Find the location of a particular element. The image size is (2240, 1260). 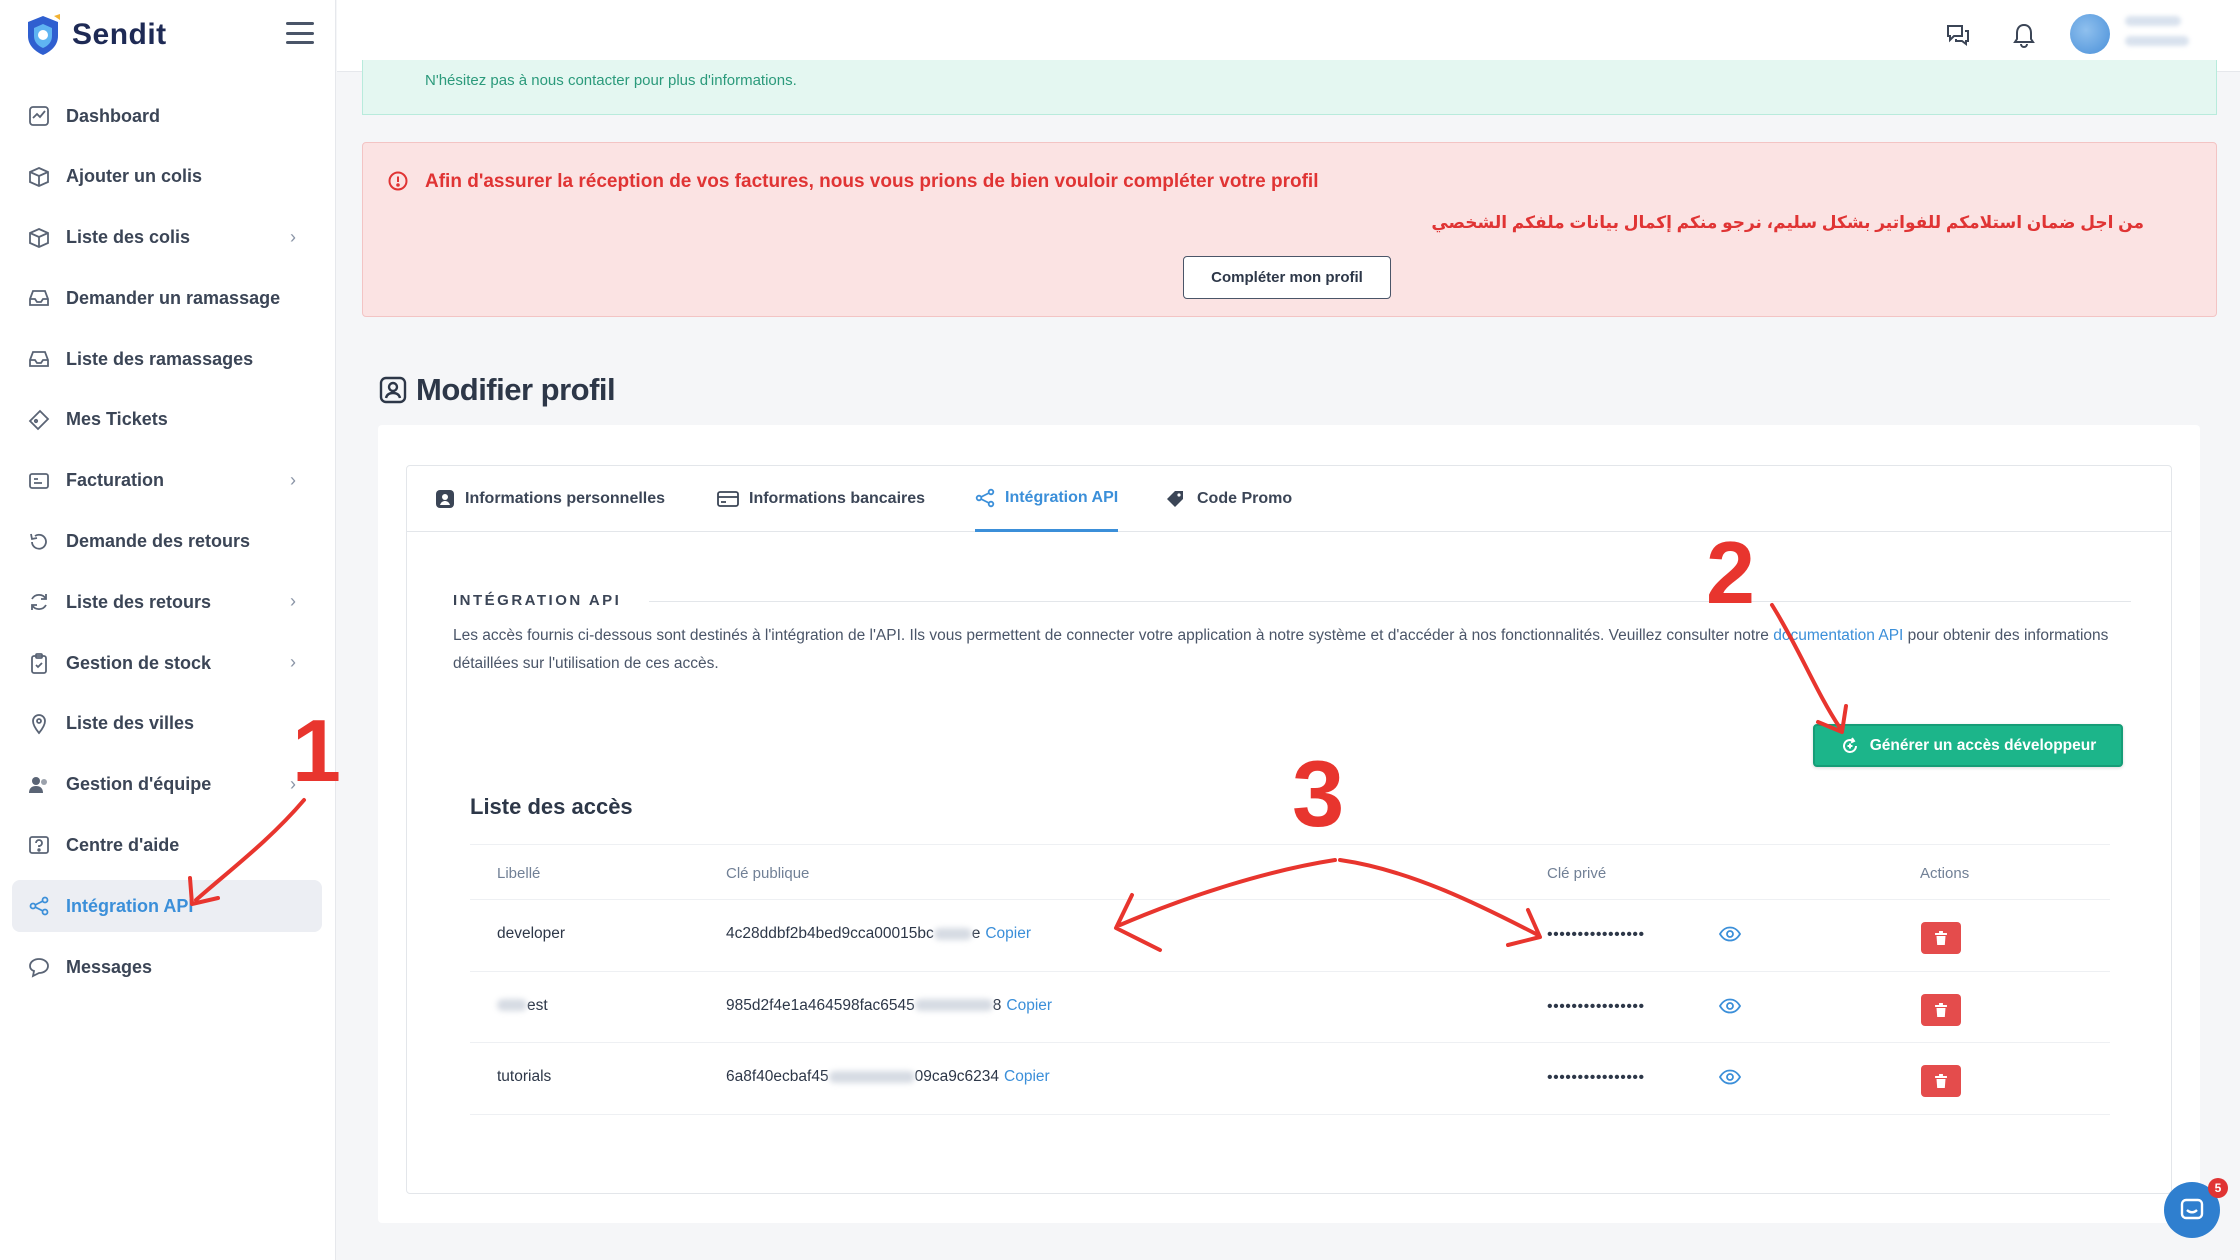

sidebar-item-billing: Facturation › is located at coordinates (167, 481).